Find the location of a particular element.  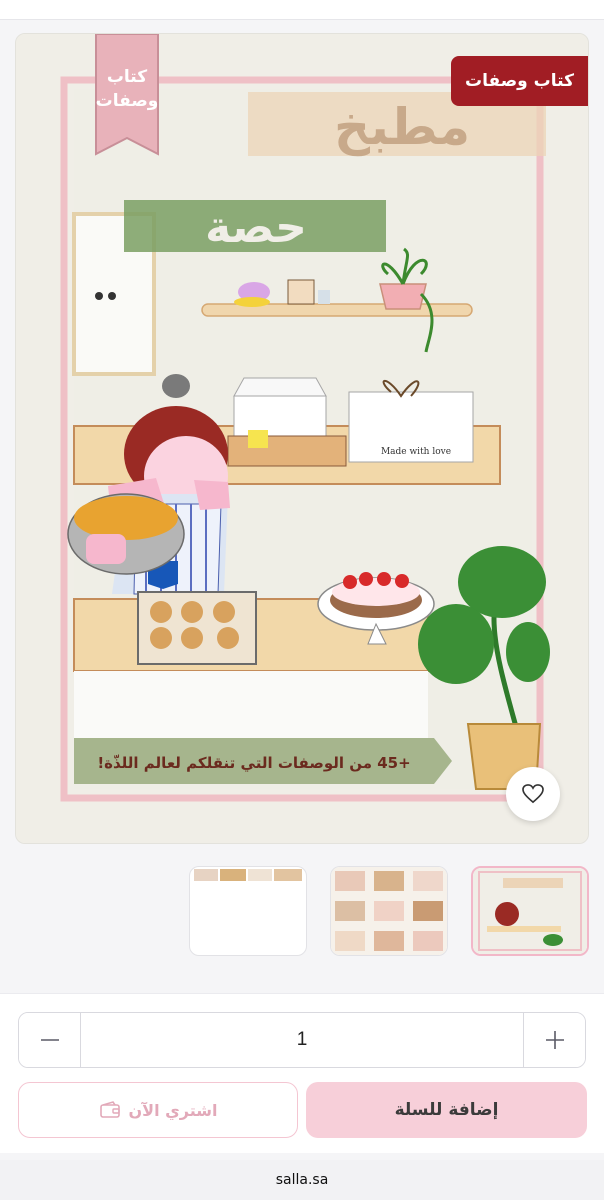

wishlist-button is located at coordinates (533, 794).